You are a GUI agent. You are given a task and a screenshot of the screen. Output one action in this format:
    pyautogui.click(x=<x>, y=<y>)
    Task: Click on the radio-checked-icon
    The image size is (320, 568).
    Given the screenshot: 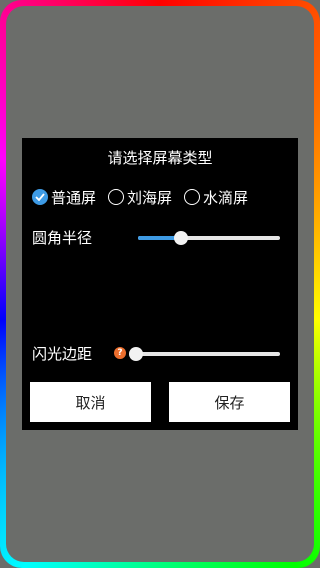 What is the action you would take?
    pyautogui.click(x=40, y=197)
    